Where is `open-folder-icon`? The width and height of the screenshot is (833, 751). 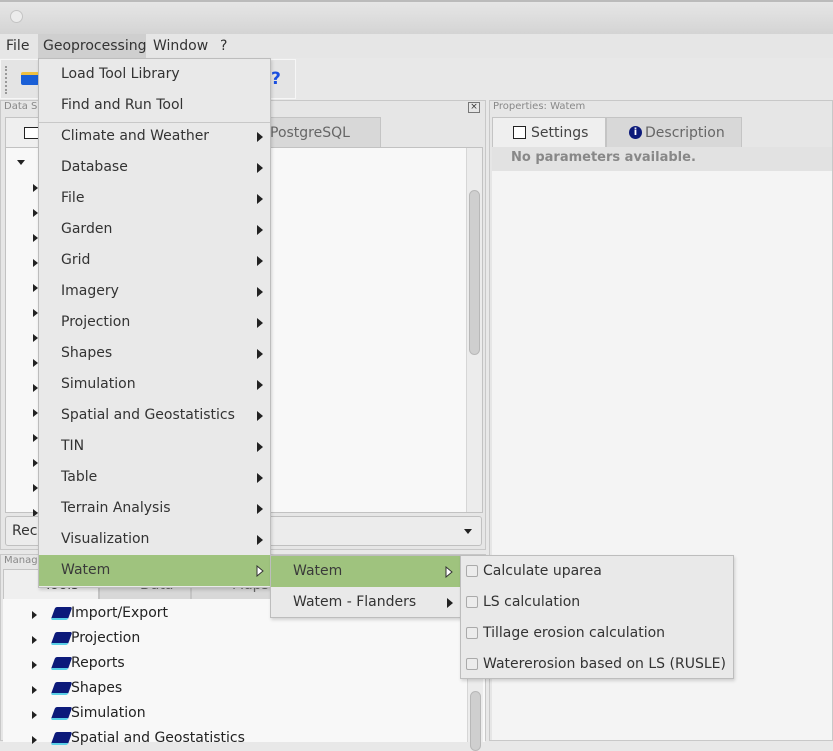
open-folder-icon is located at coordinates (30, 78).